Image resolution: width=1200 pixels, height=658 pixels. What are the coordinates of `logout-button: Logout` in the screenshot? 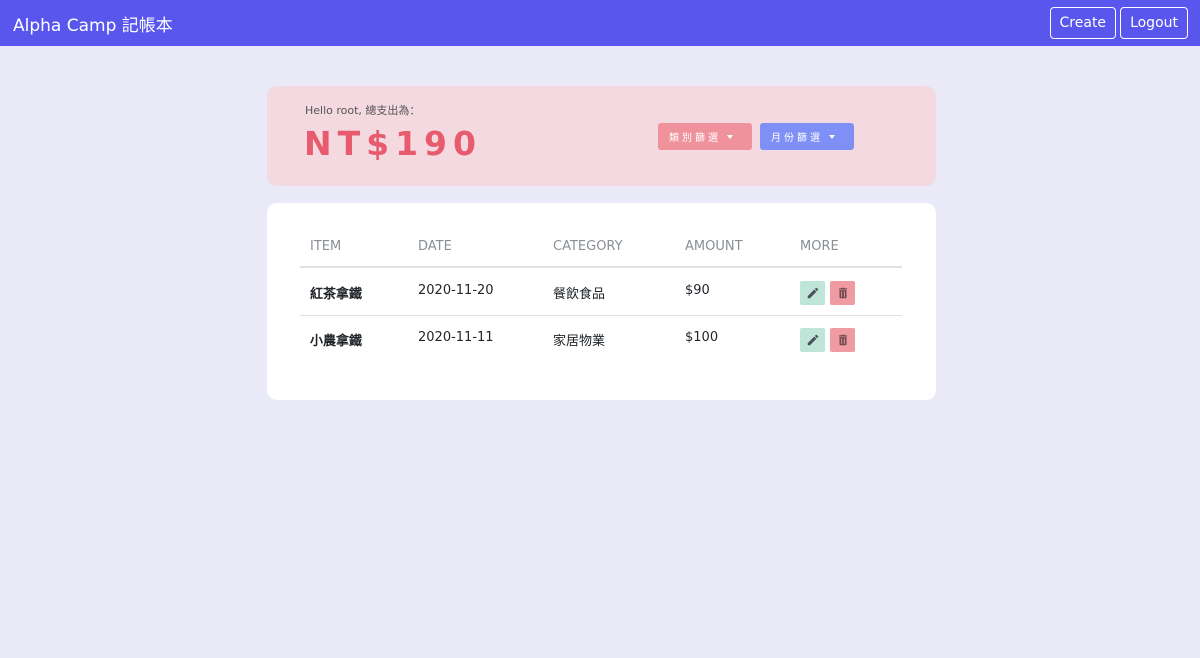 It's located at (1154, 23).